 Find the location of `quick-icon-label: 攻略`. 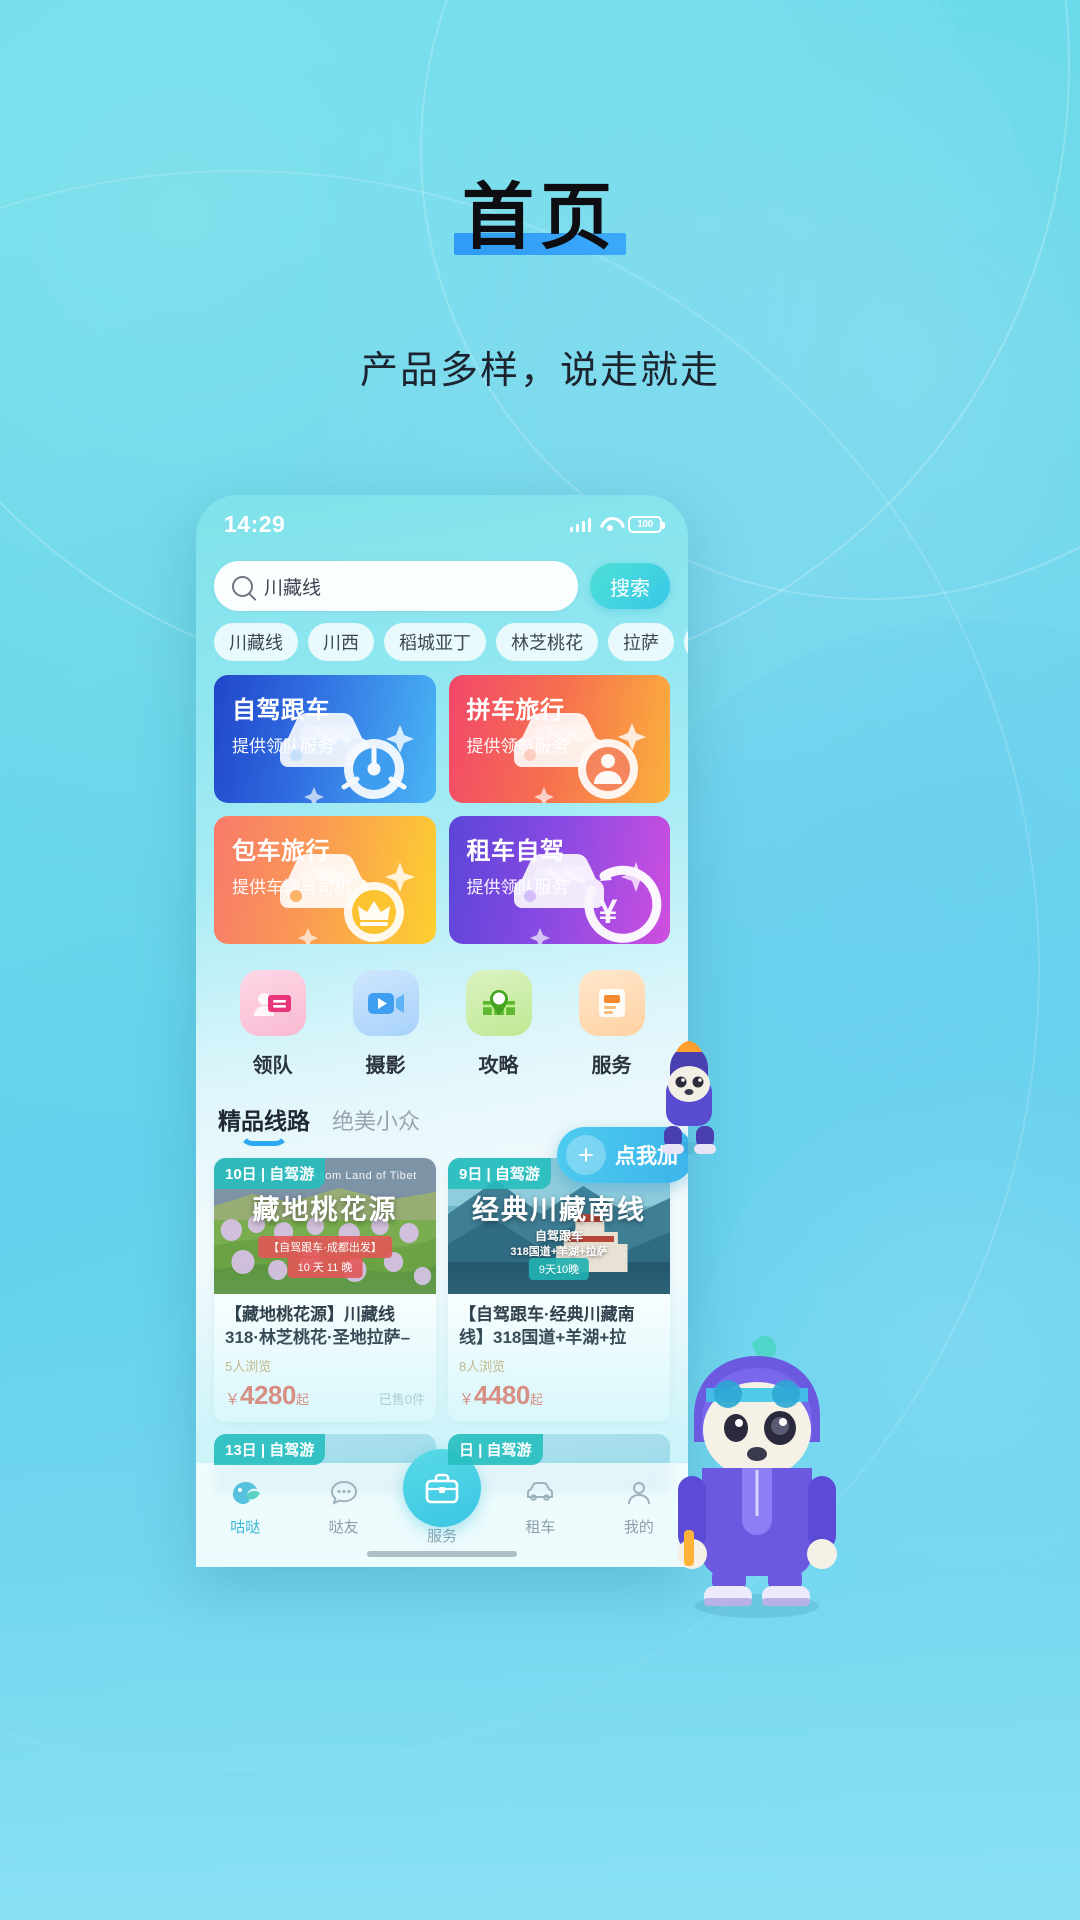

quick-icon-label: 攻略 is located at coordinates (498, 1066).